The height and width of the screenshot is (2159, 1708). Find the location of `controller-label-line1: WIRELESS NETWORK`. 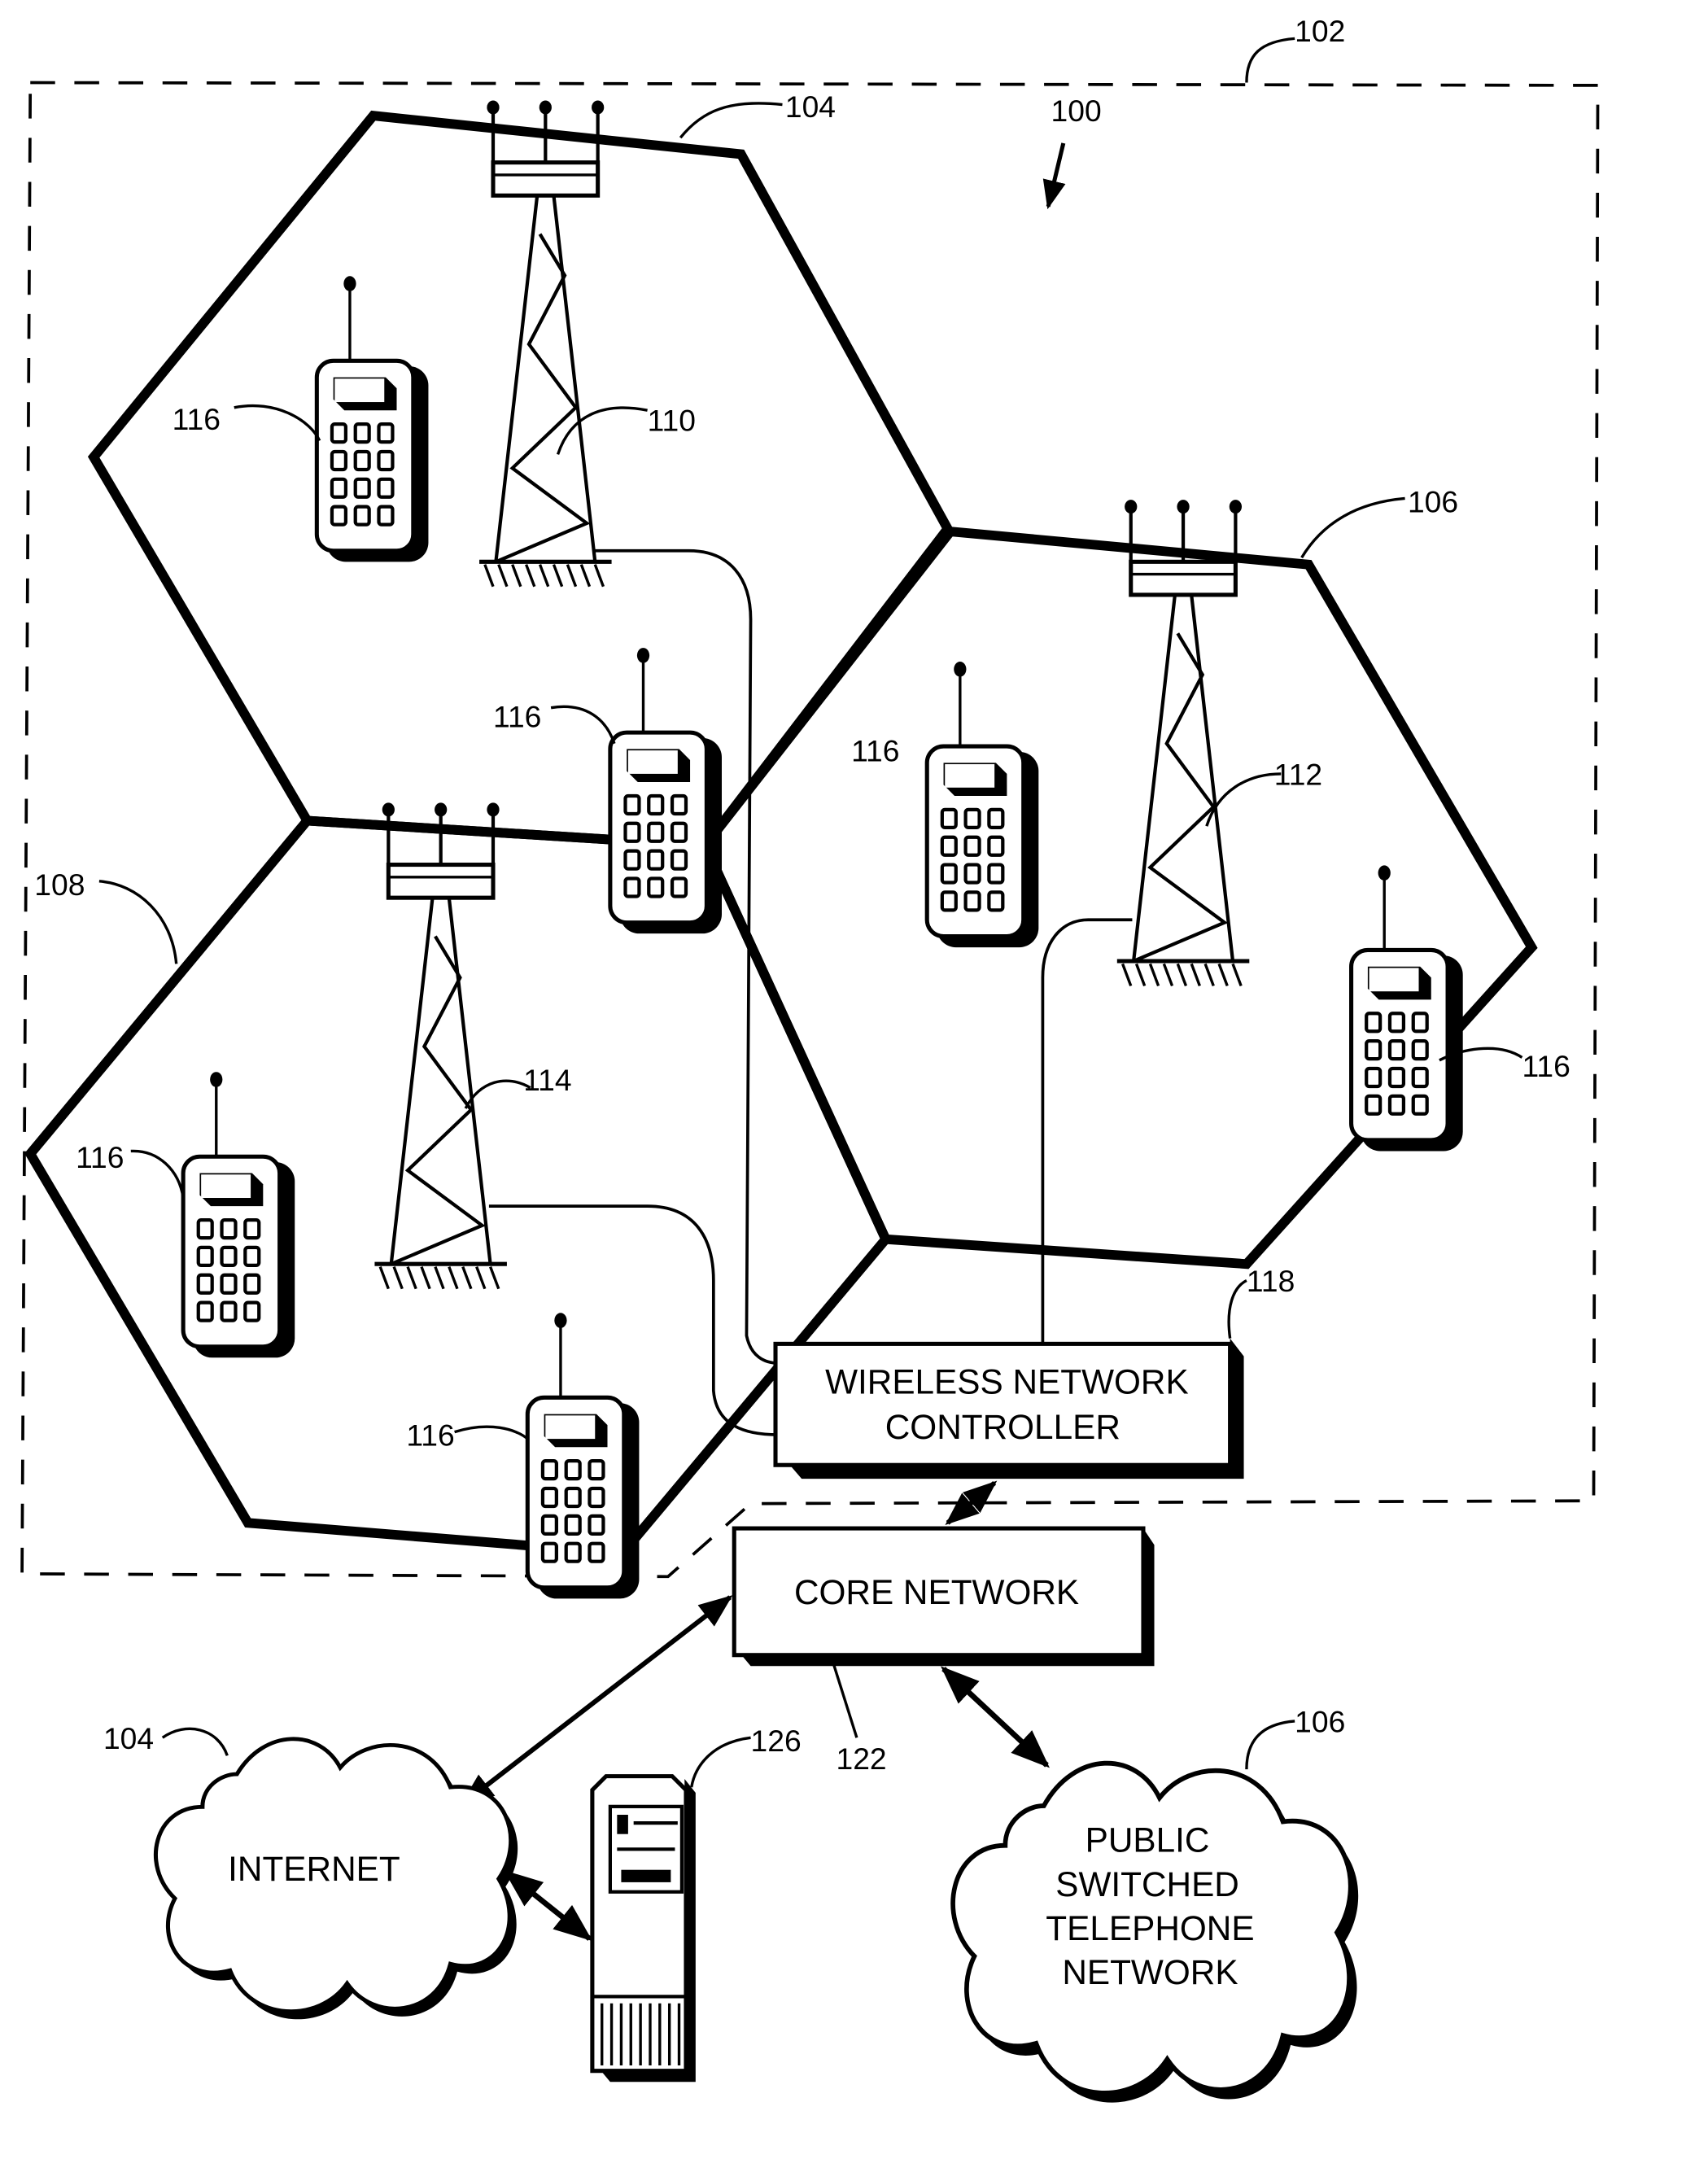

controller-label-line1: WIRELESS NETWORK is located at coordinates (1007, 1382).